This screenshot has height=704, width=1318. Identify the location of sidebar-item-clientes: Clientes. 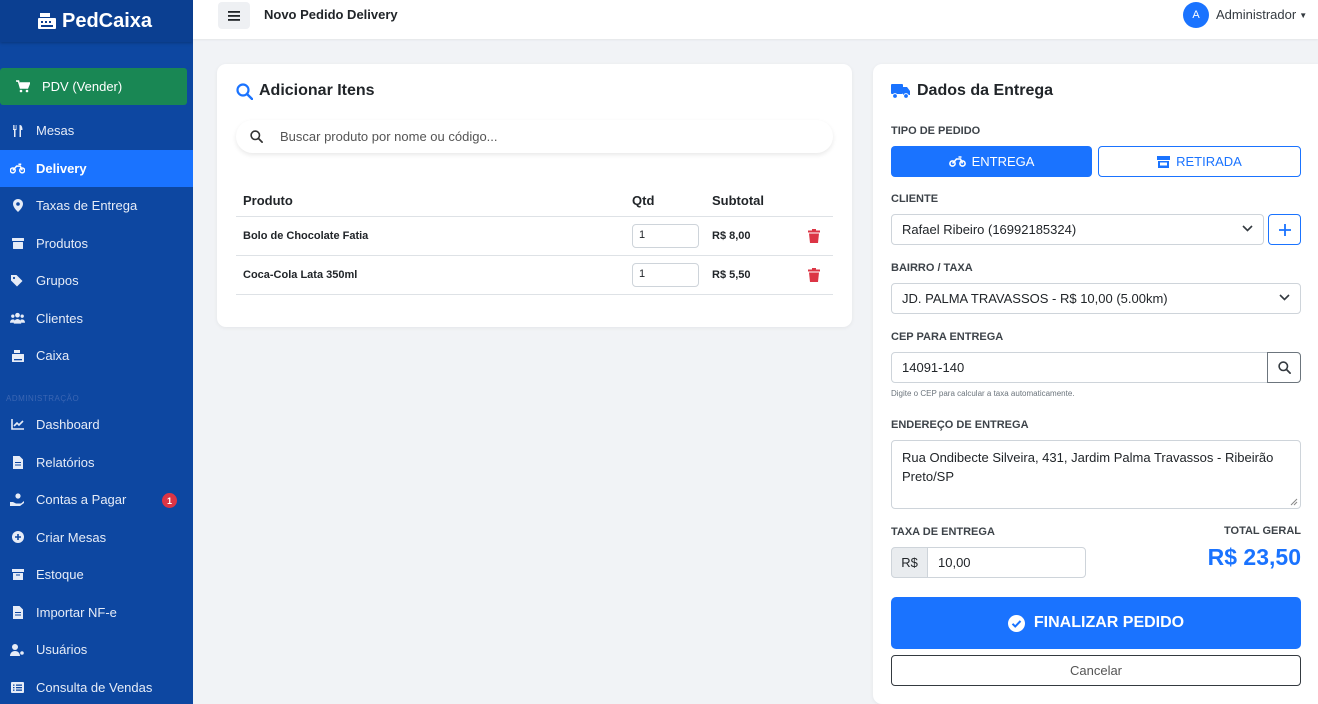
(96, 319).